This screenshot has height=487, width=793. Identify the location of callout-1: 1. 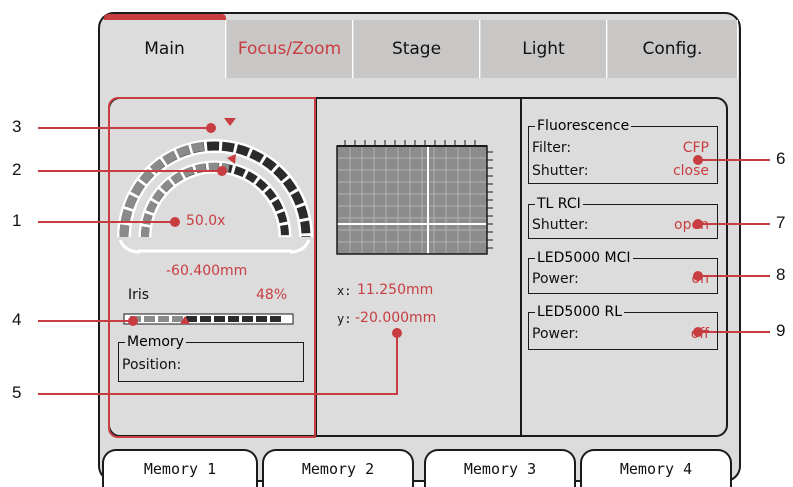
(17, 220).